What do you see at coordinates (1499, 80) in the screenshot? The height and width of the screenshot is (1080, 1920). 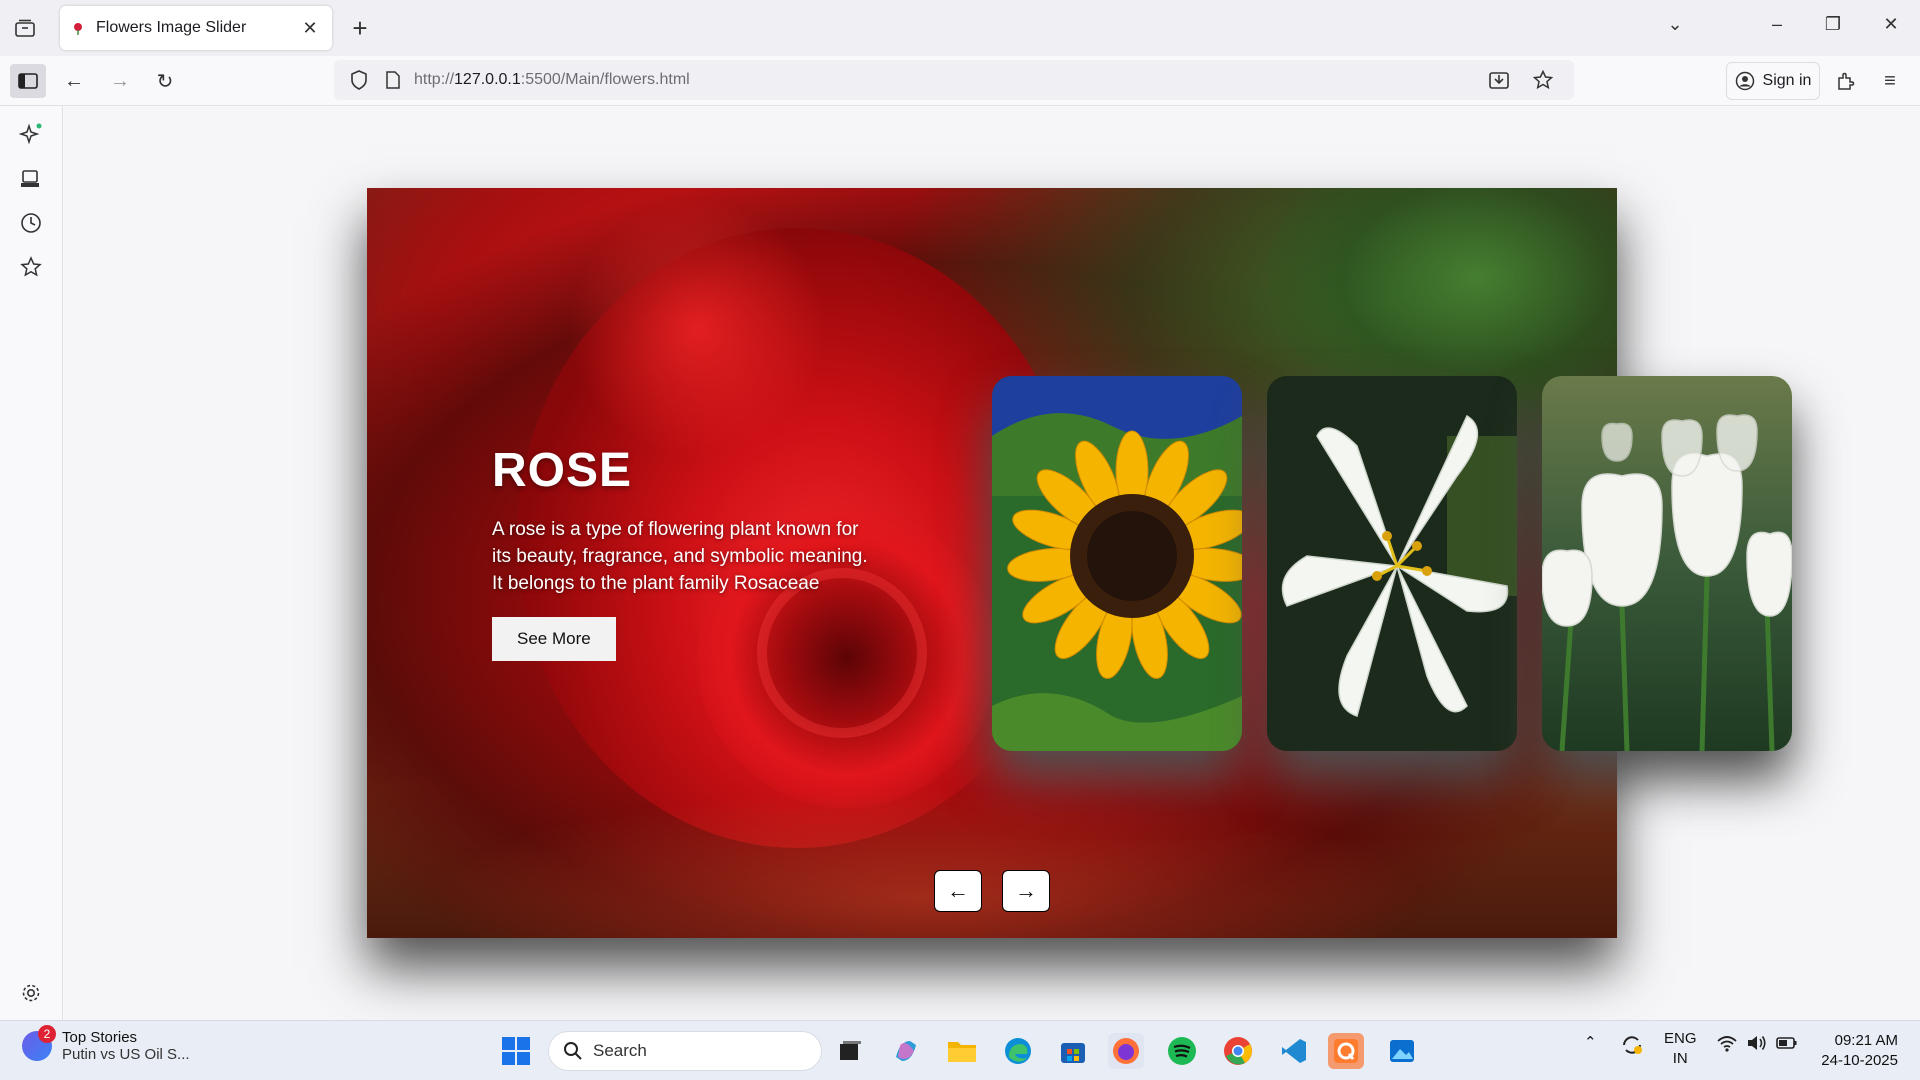 I see `save-to-pocket-icon` at bounding box center [1499, 80].